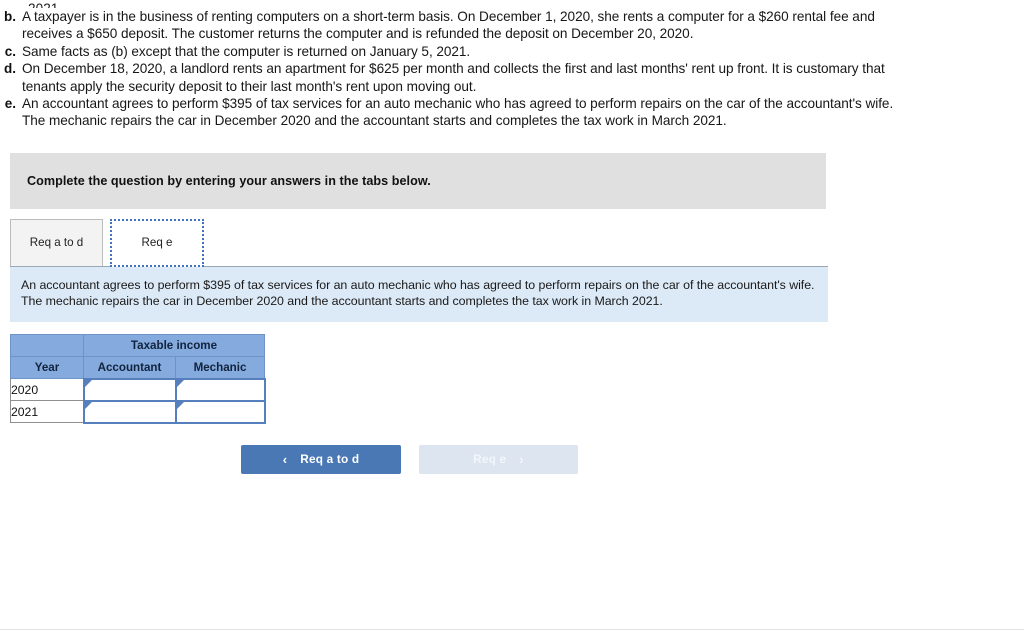 The image size is (1024, 637). I want to click on next-requirement-button: Req e ›, so click(498, 459).